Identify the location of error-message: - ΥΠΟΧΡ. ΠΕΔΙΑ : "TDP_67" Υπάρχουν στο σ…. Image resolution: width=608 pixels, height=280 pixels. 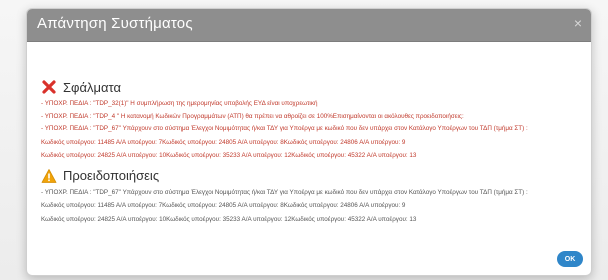
(284, 128).